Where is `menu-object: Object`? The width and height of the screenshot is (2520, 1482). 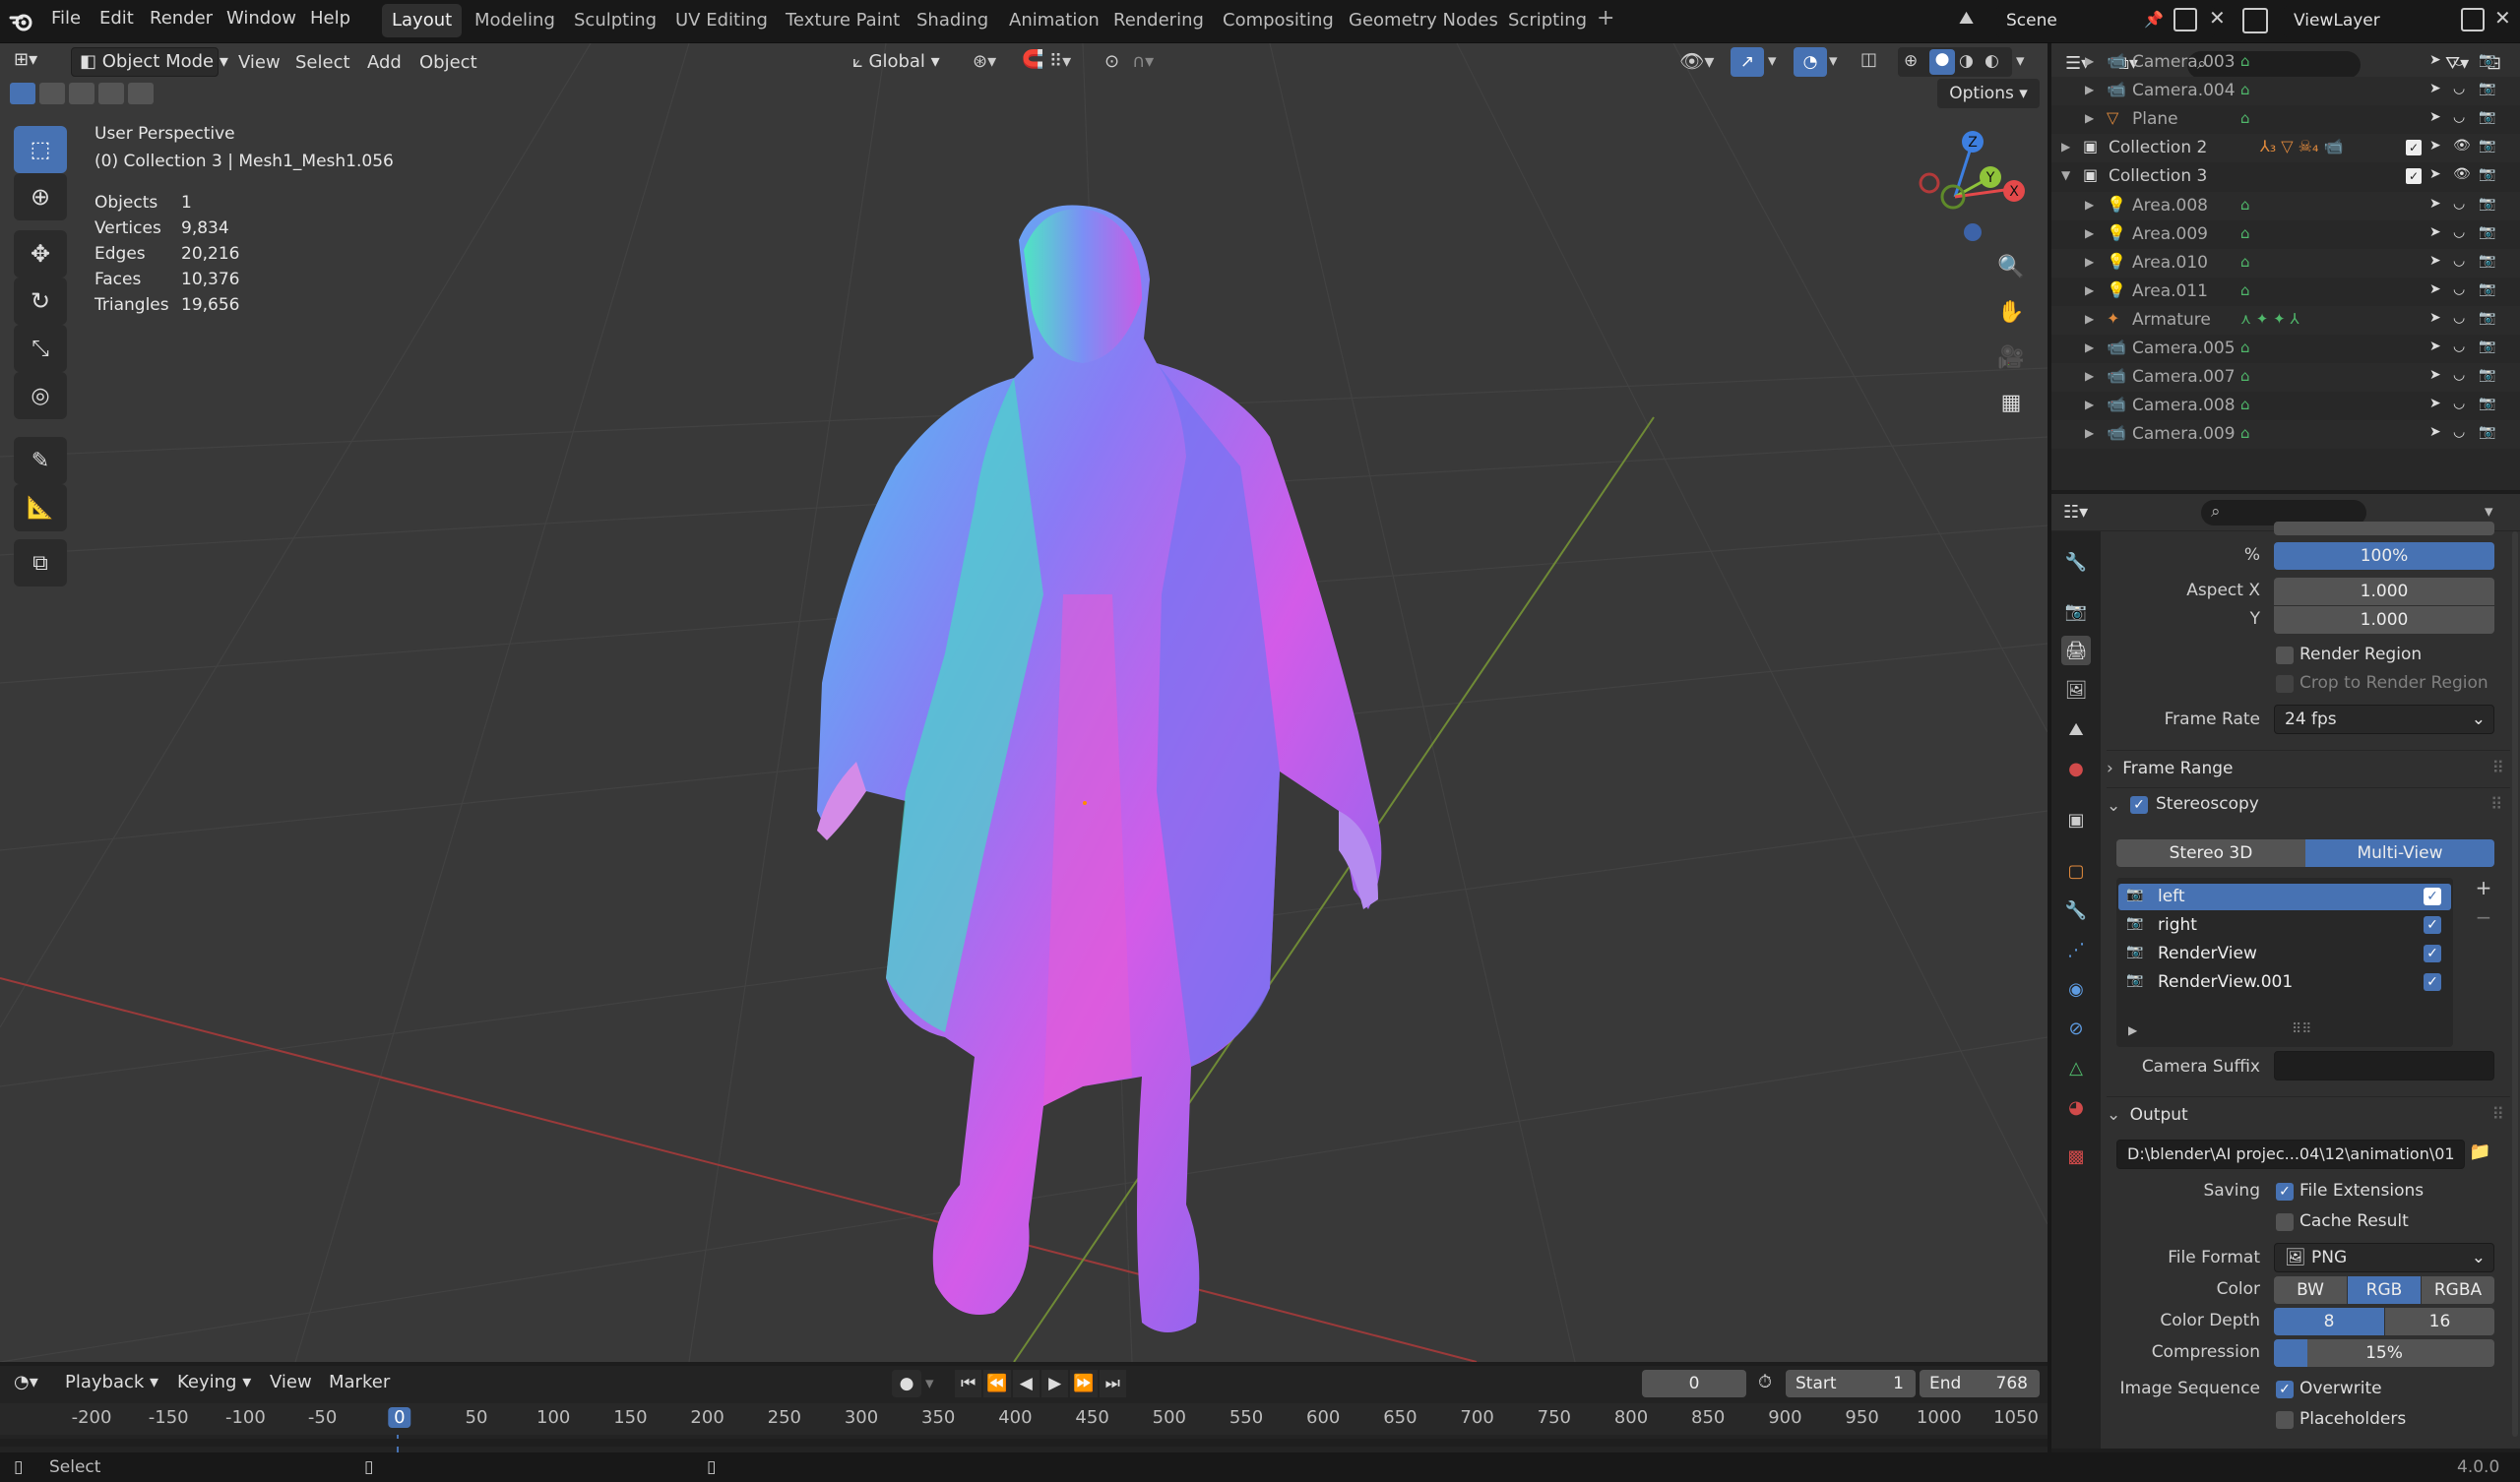
menu-object: Object is located at coordinates (448, 63).